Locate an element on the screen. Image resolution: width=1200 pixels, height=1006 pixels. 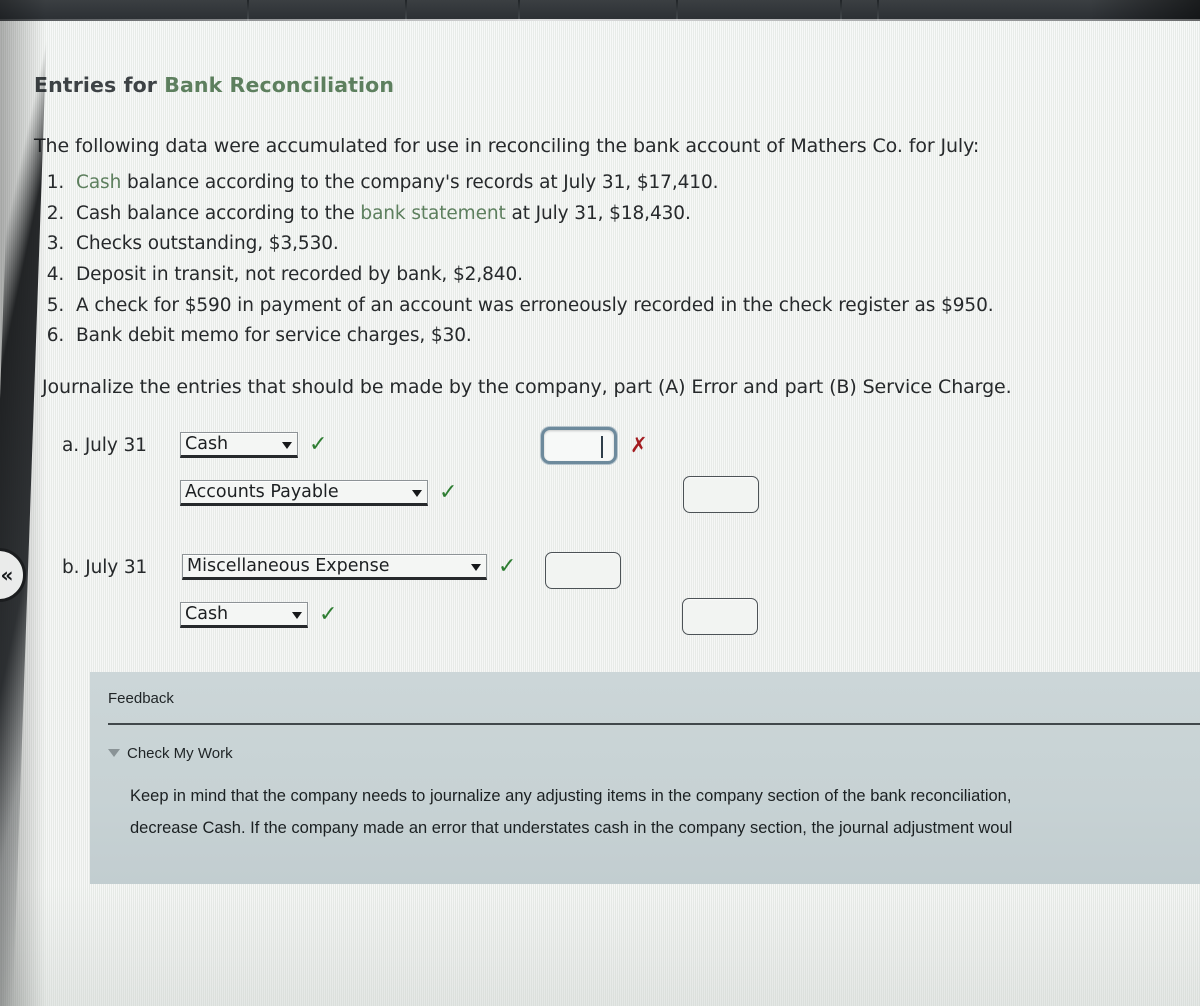
browser-tab-strip is located at coordinates (600, 10).